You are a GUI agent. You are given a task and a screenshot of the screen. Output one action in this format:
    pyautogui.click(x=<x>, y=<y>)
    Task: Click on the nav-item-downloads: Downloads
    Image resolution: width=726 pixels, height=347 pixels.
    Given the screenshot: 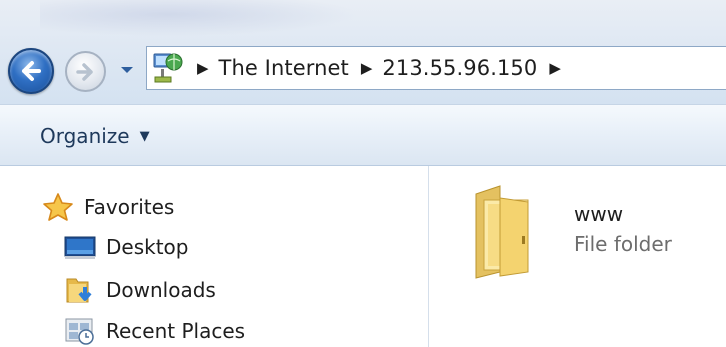 What is the action you would take?
    pyautogui.click(x=140, y=290)
    